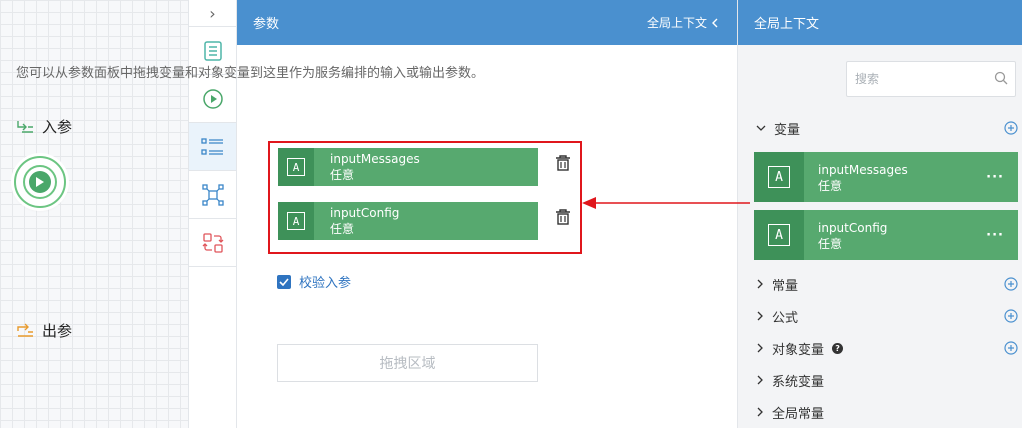  Describe the element at coordinates (863, 170) in the screenshot. I see `variable-name: inputMessages` at that location.